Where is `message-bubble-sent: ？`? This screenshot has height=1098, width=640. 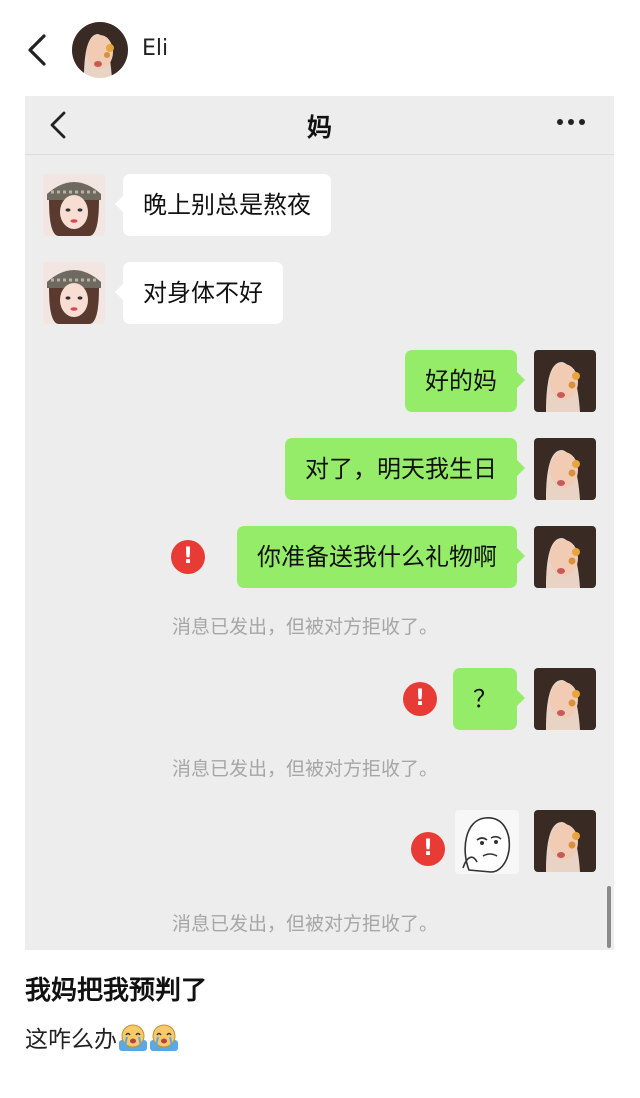
message-bubble-sent: ？ is located at coordinates (489, 699).